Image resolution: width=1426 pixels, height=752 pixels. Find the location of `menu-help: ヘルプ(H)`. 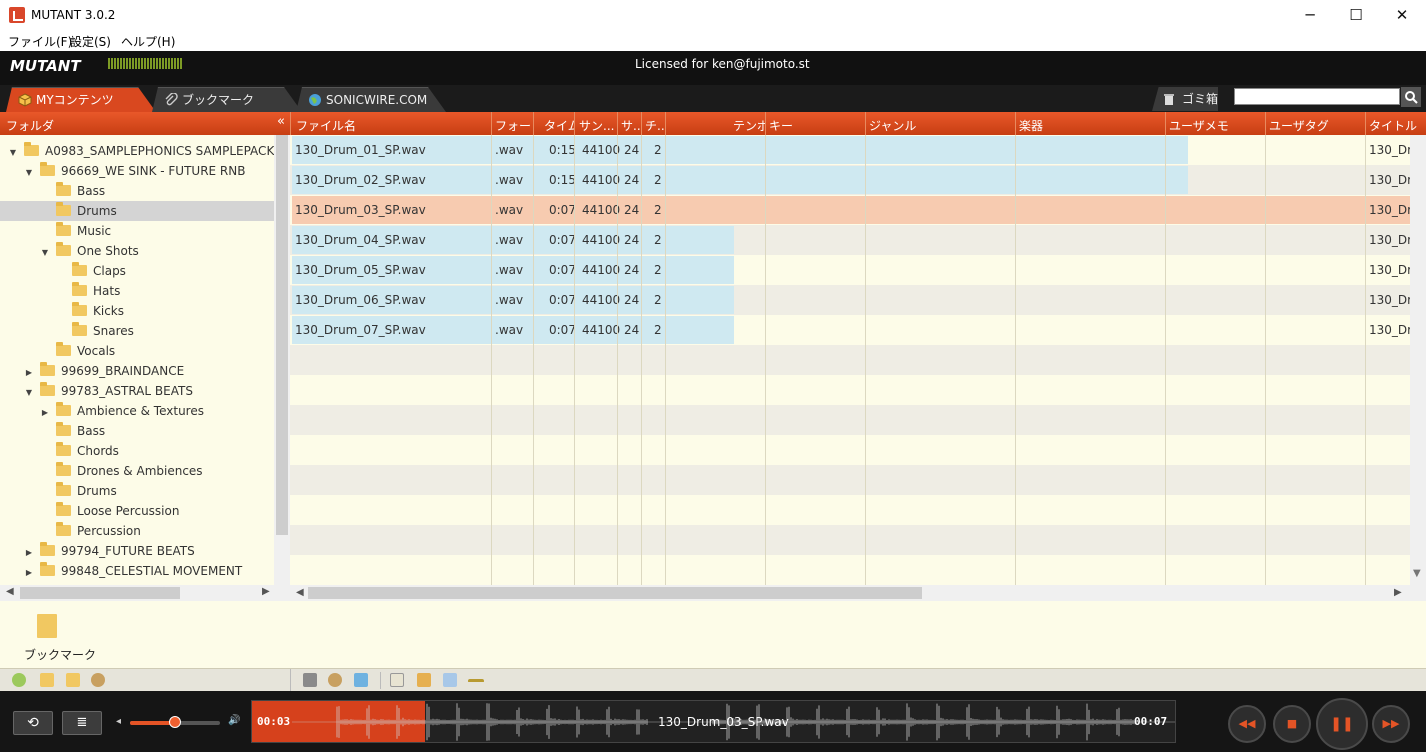

menu-help: ヘルプ(H) is located at coordinates (148, 41).